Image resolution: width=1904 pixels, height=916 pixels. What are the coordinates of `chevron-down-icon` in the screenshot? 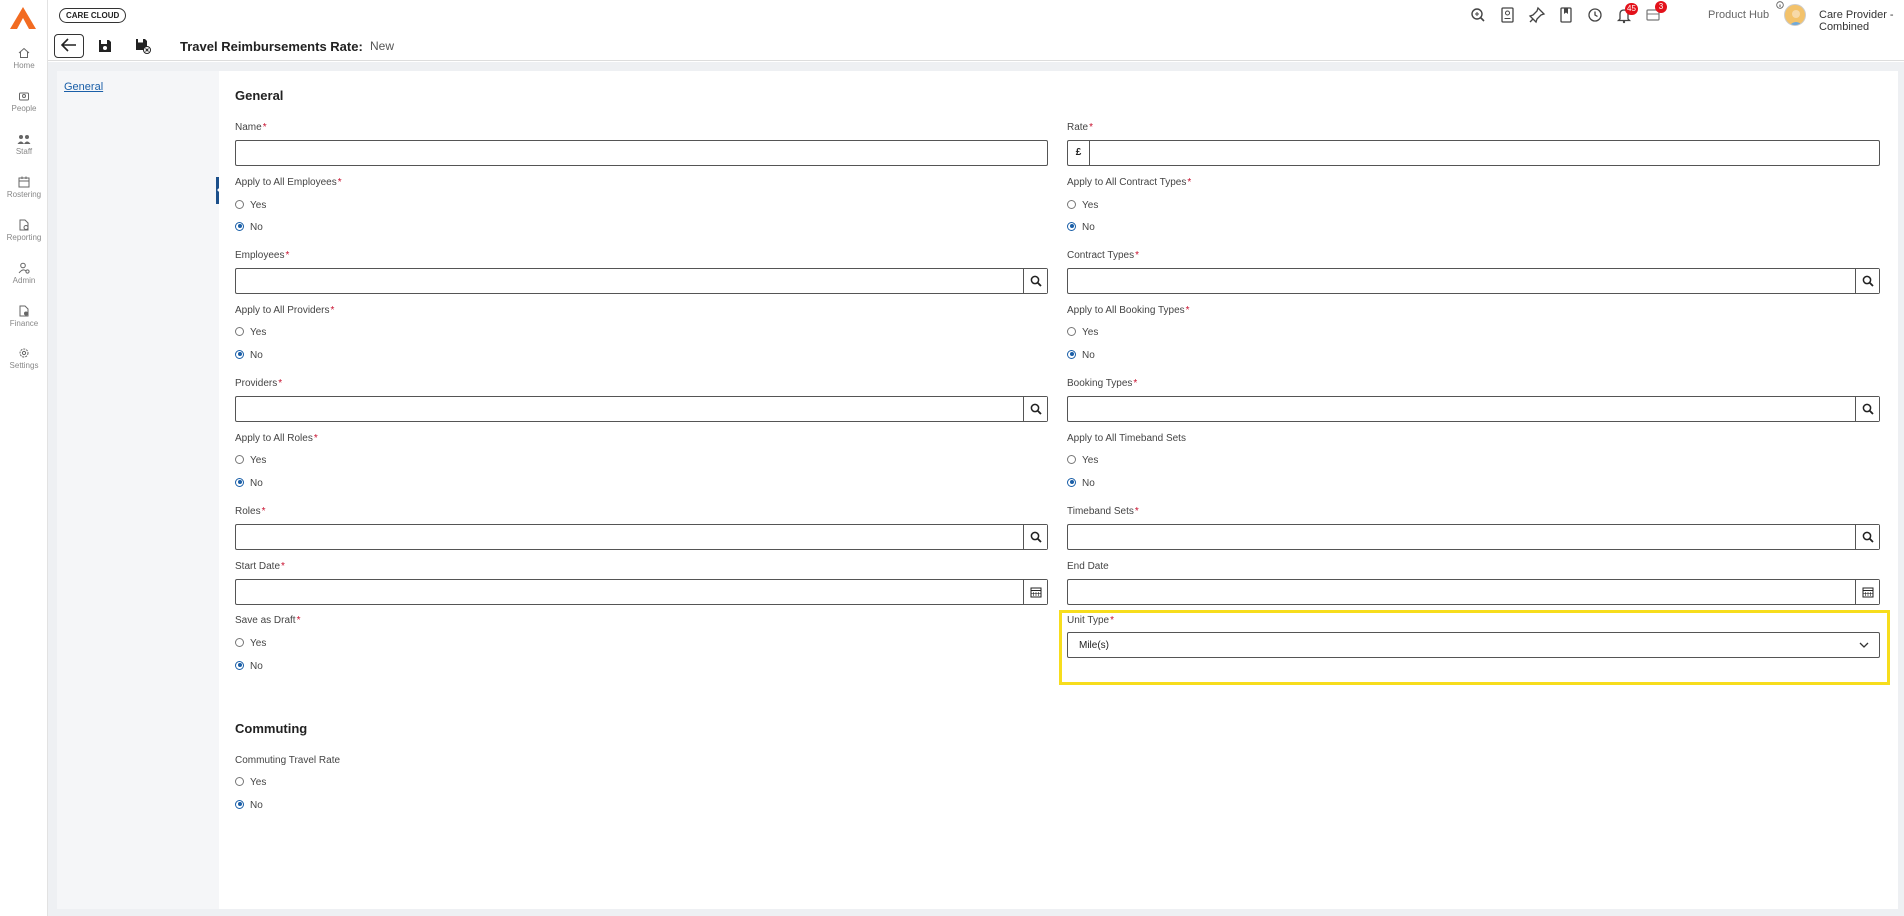 It's located at (1864, 645).